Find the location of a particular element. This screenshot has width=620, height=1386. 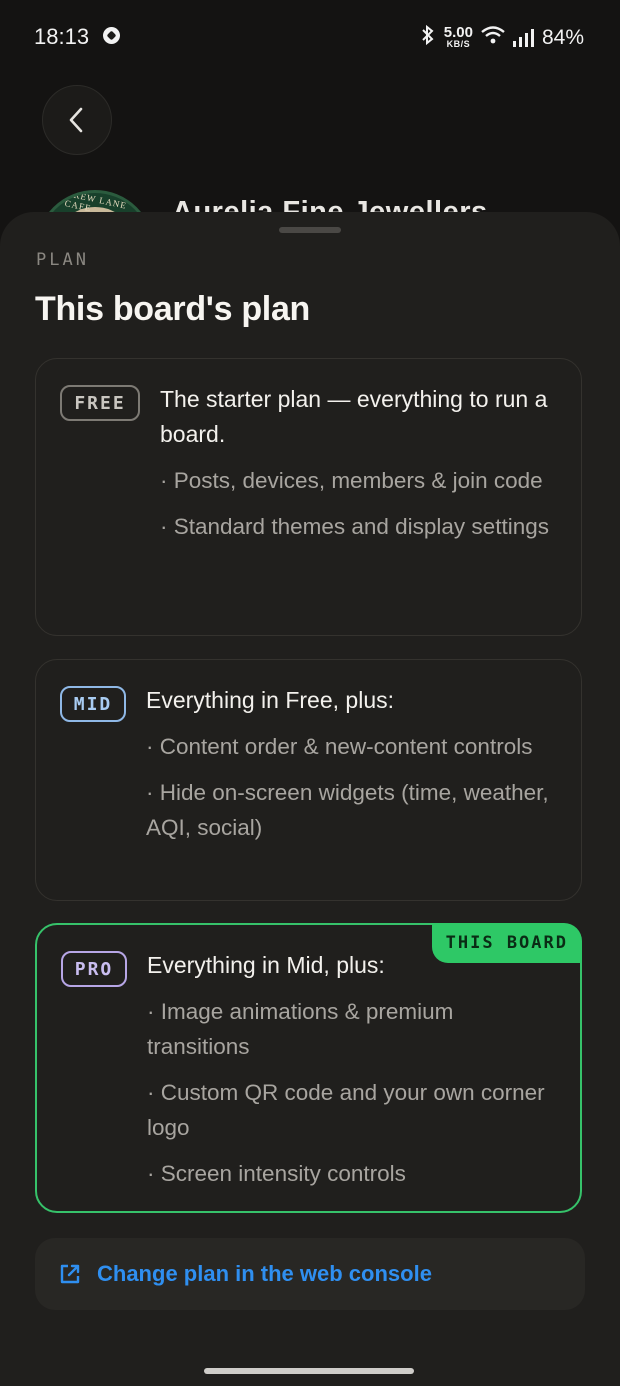

network-speed-value: 5.00 is located at coordinates (458, 32).